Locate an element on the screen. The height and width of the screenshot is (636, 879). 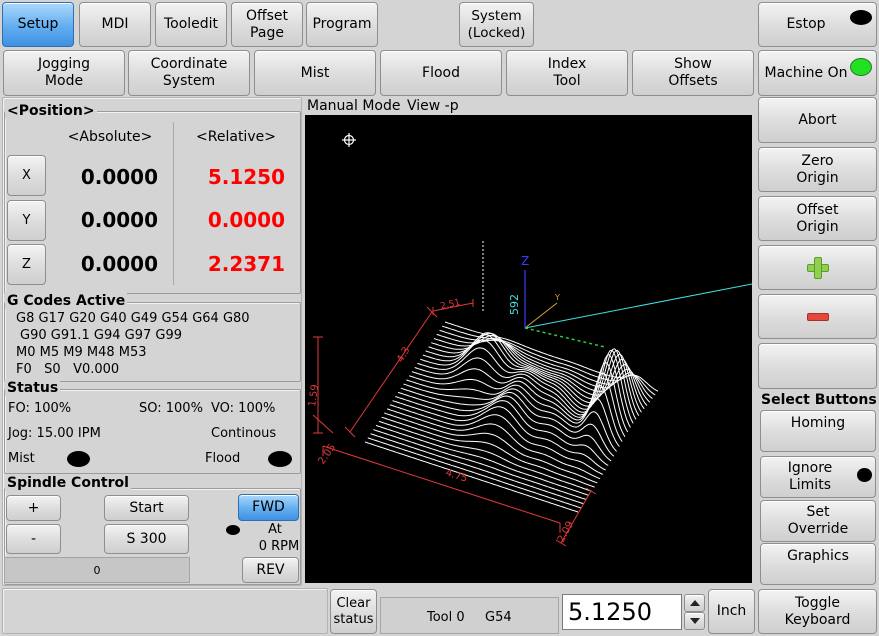
spindle-start-button: Start is located at coordinates (146, 508).